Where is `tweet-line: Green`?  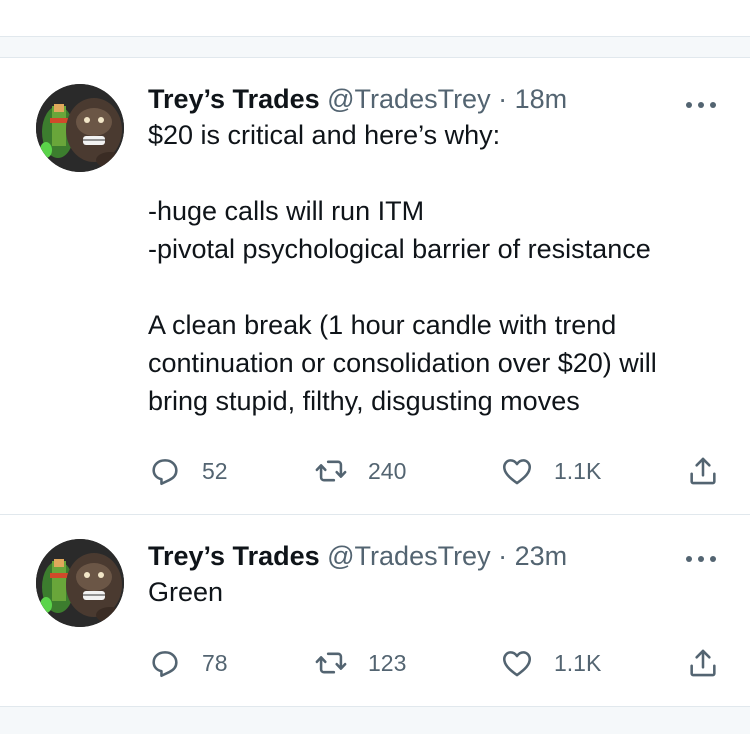 tweet-line: Green is located at coordinates (186, 592).